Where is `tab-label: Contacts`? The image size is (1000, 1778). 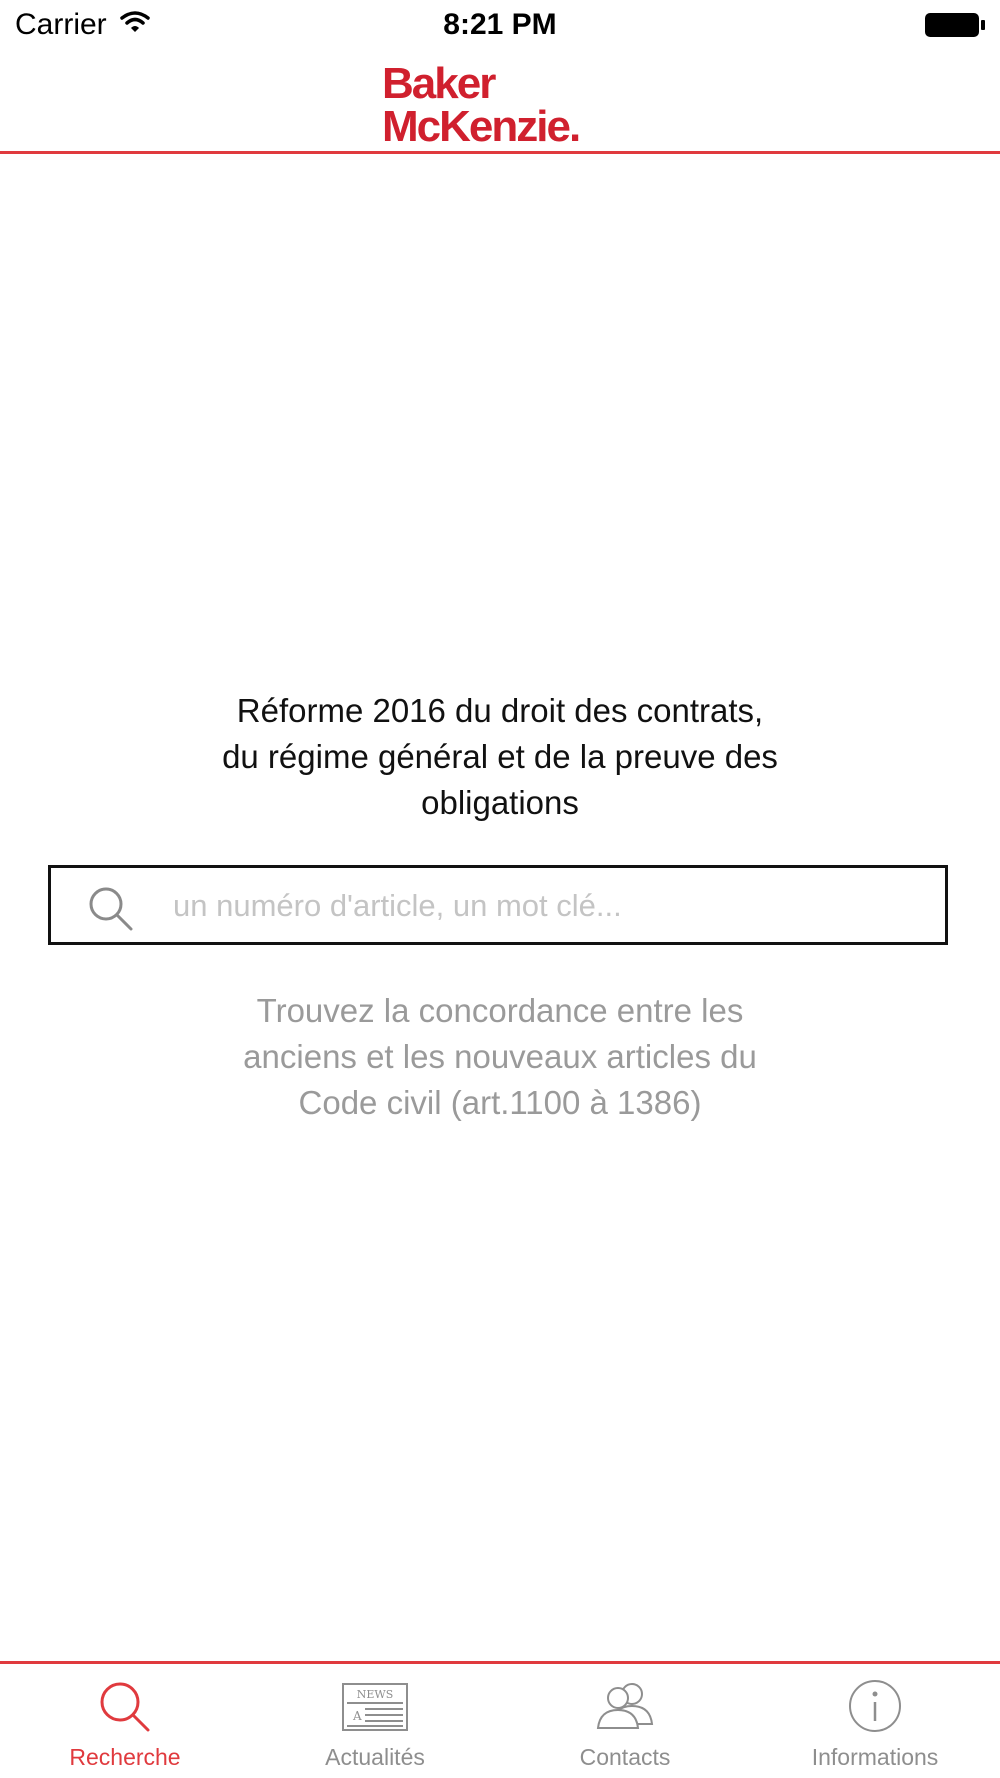
tab-label: Contacts is located at coordinates (625, 1757).